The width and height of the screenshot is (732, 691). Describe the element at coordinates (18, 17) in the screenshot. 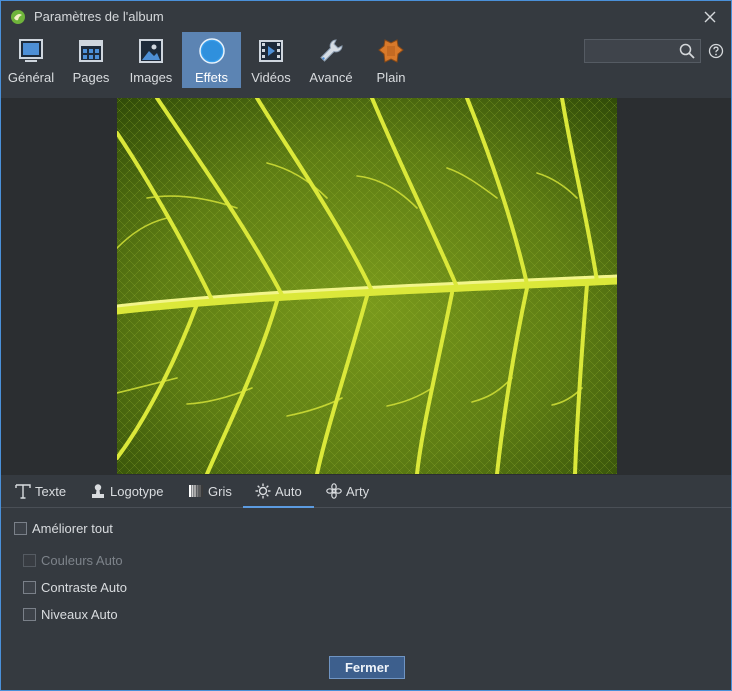

I see `app-logo-icon` at that location.